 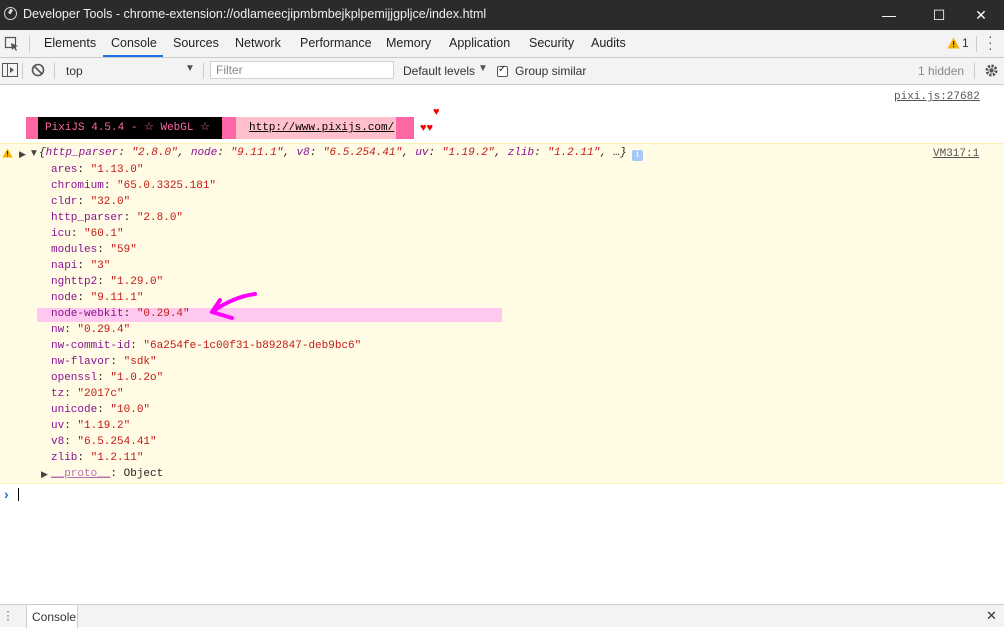 I want to click on pixi-source-link: pixi.js:27682, so click(x=937, y=97).